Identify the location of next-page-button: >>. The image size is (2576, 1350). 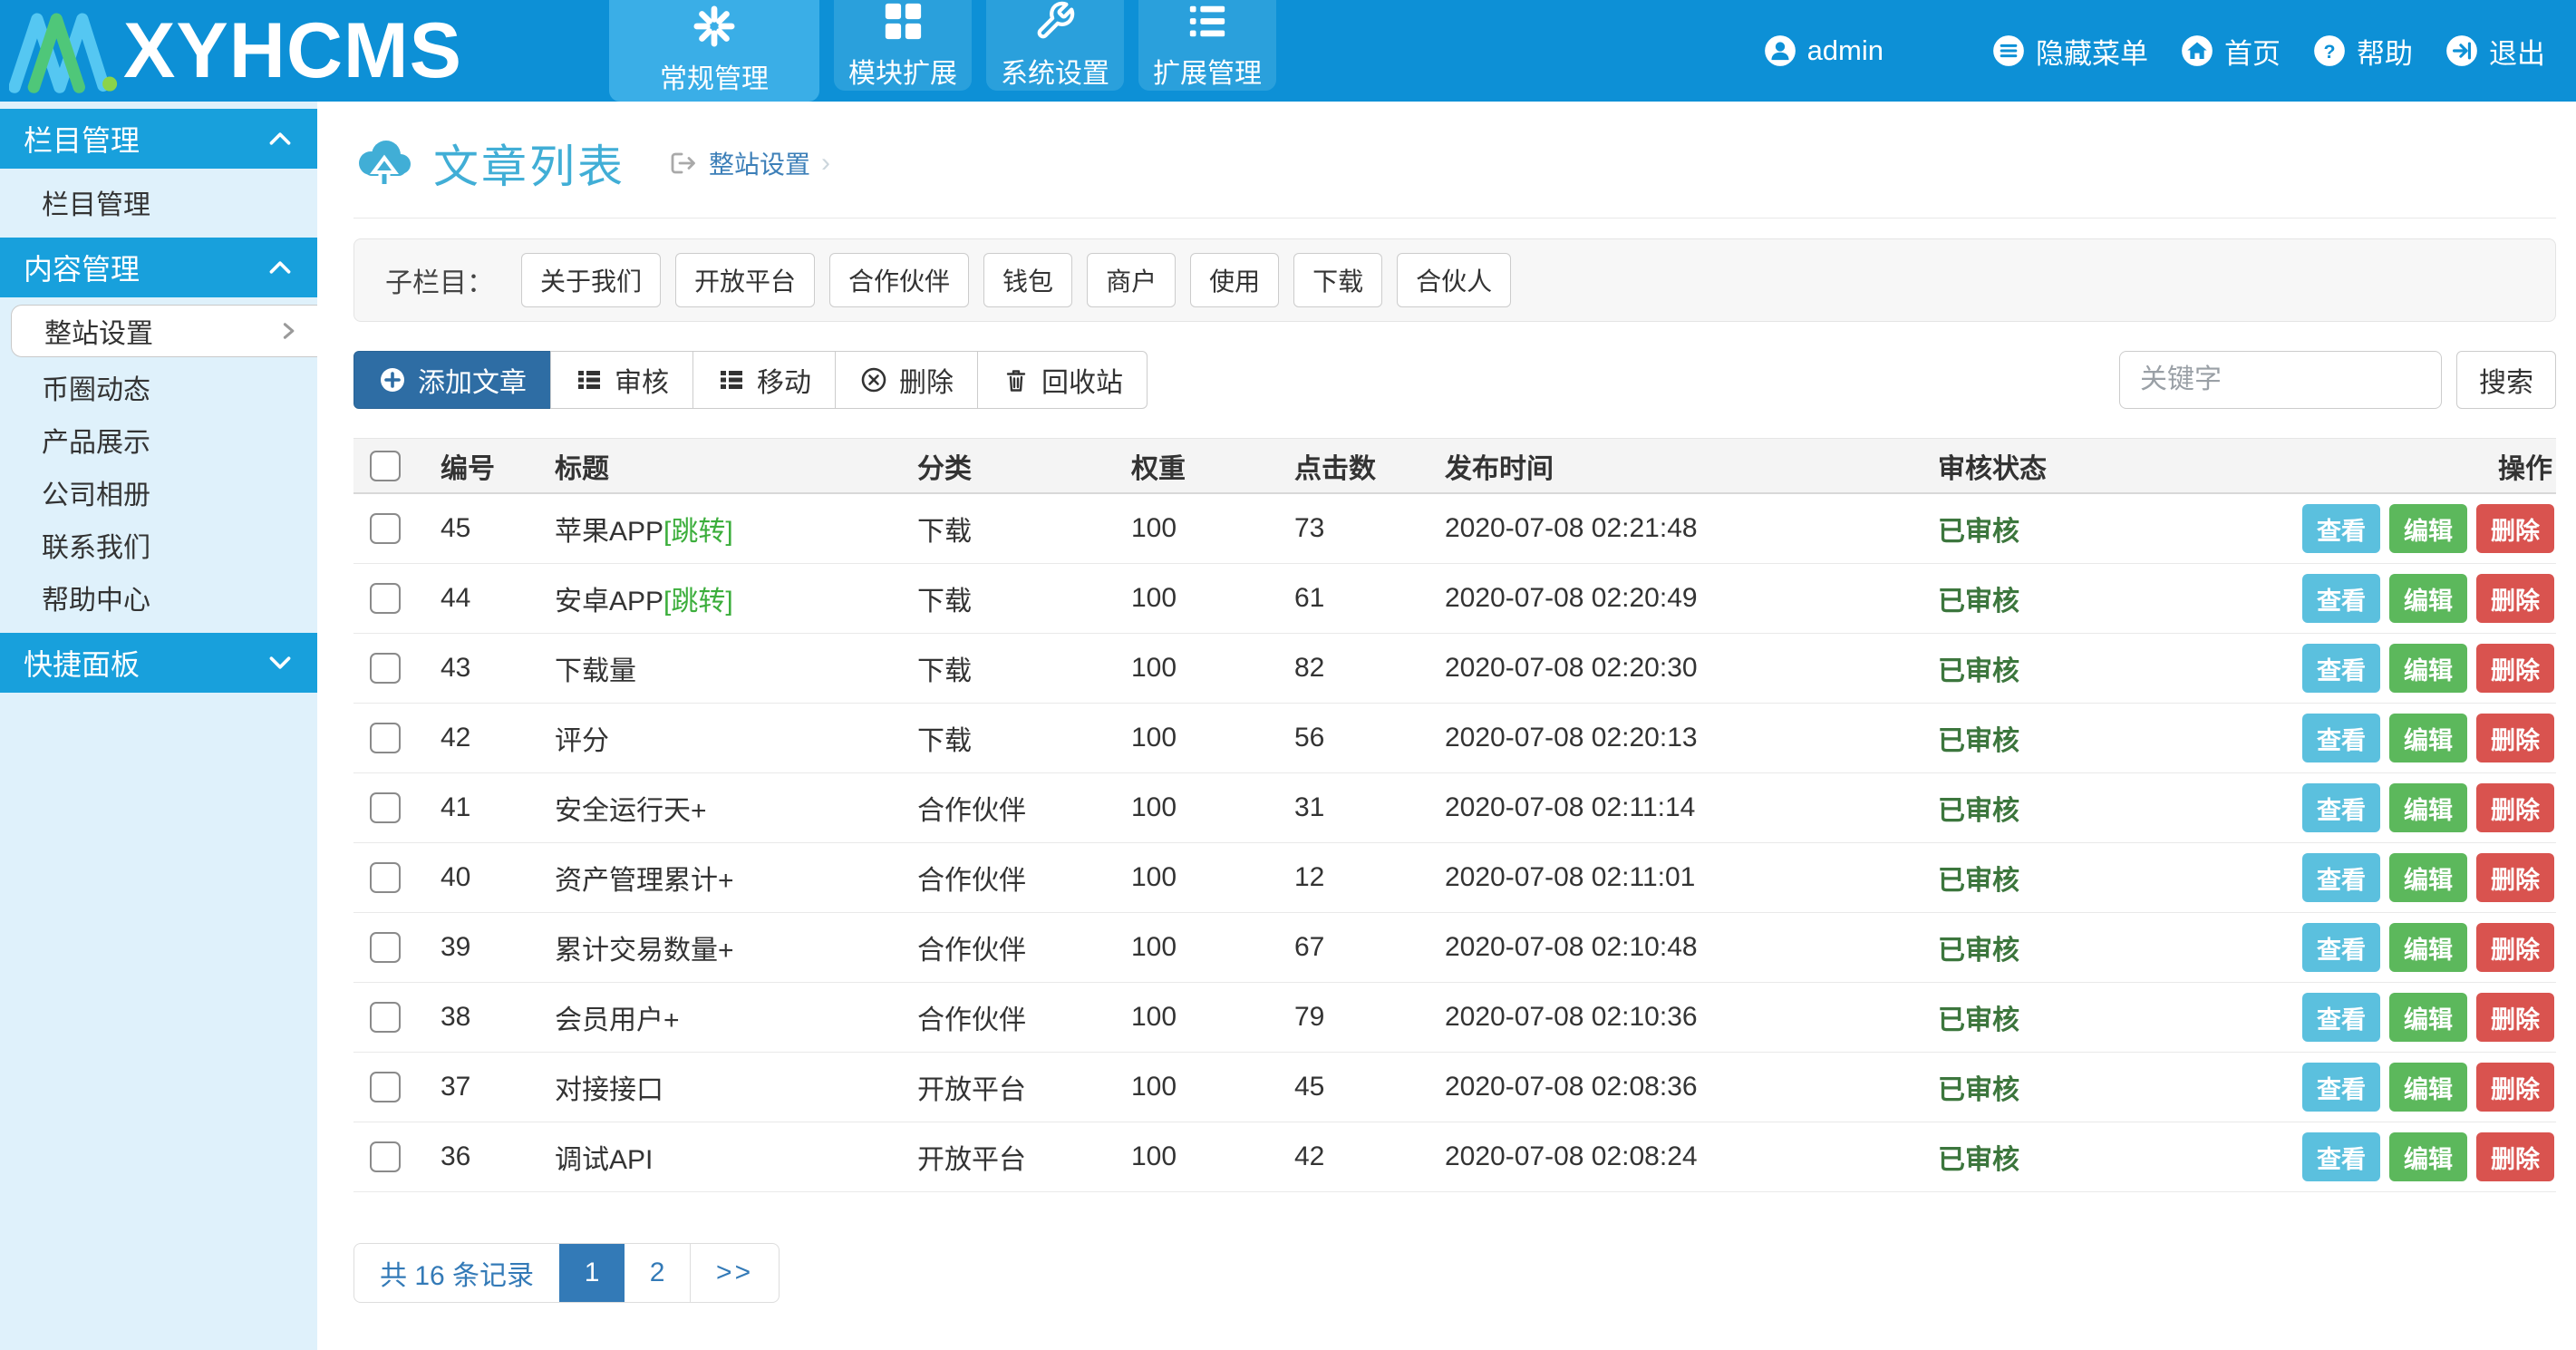
(734, 1273).